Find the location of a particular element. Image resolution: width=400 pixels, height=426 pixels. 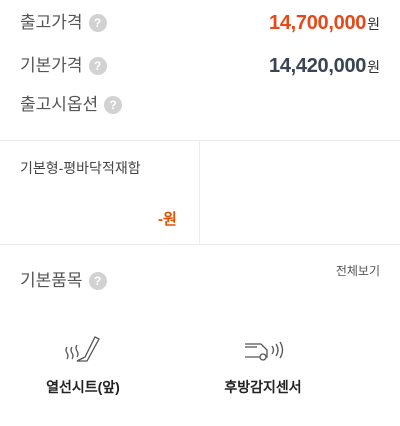

trim-name: 기본형-평바닥적재함 is located at coordinates (80, 168).